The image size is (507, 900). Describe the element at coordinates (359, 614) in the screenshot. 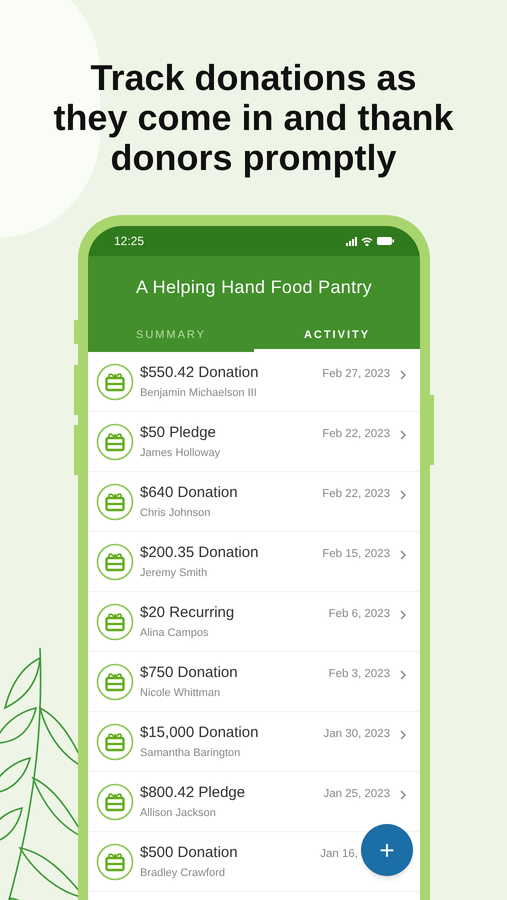

I see `activity-date: Feb 6, 2023` at that location.